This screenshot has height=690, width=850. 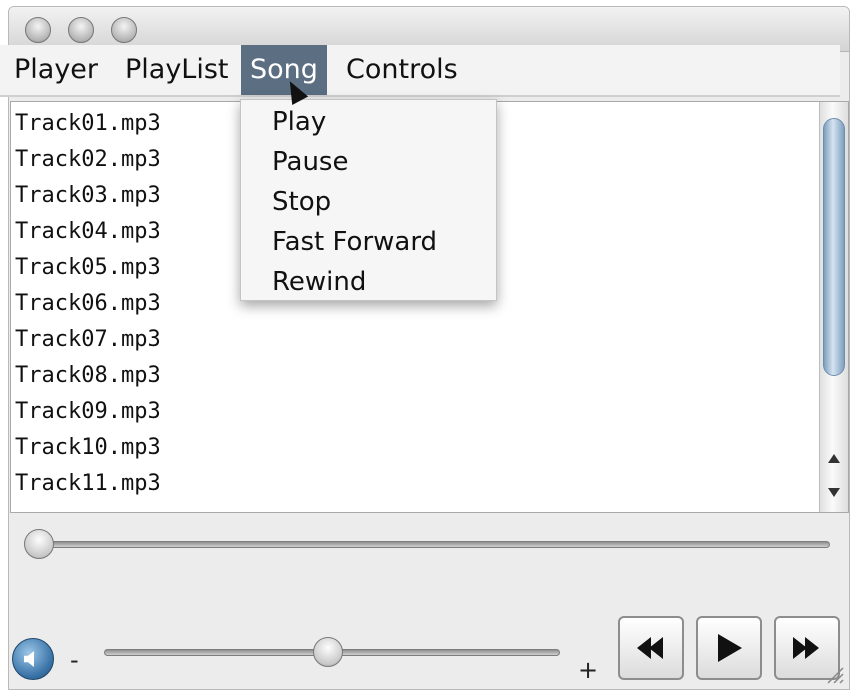 I want to click on resize-grip-icon, so click(x=833, y=673).